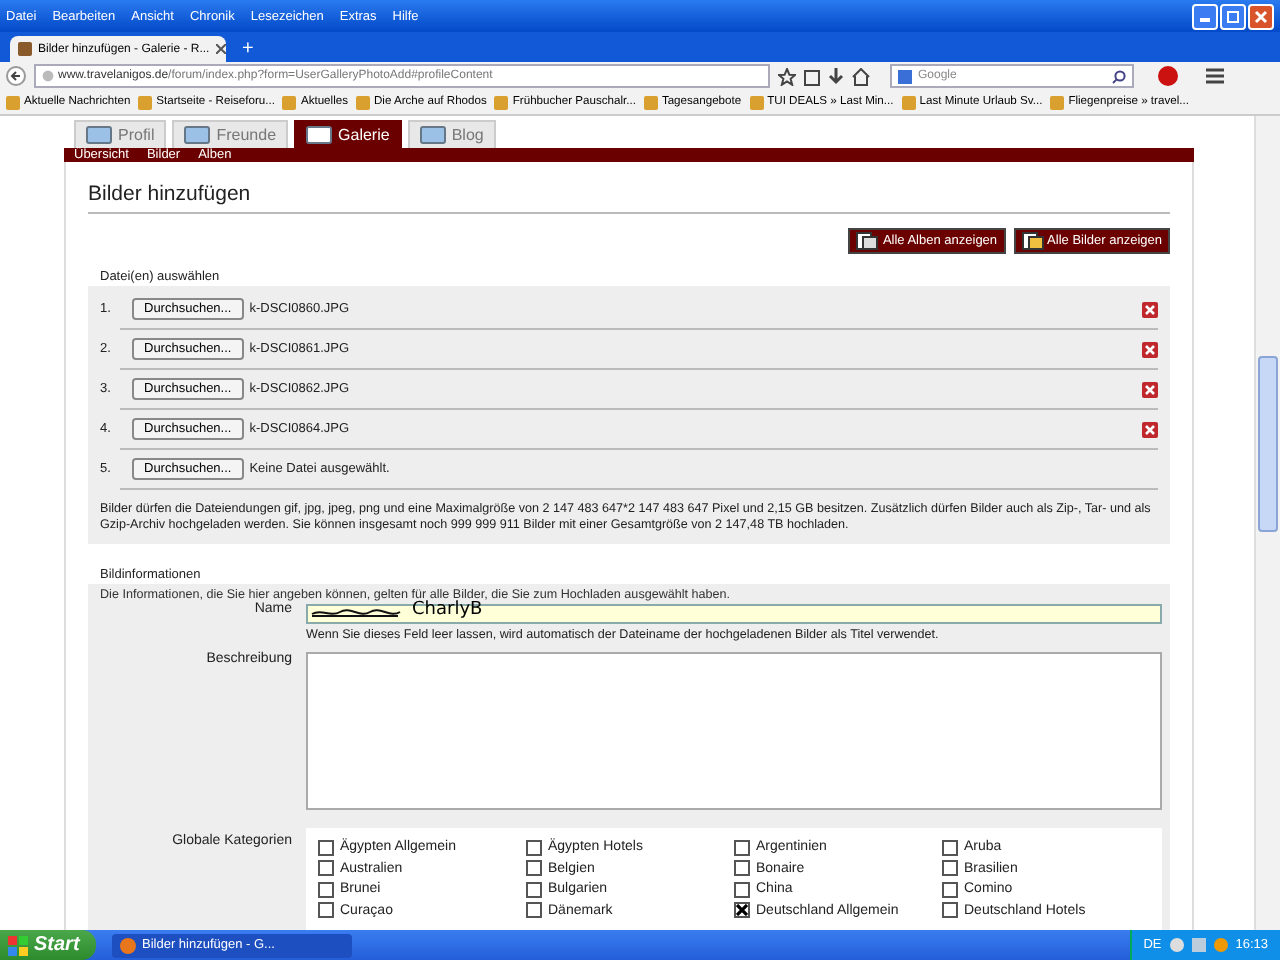 This screenshot has width=1280, height=960. Describe the element at coordinates (629, 198) in the screenshot. I see `page-heading: Bilder hinzufügen` at that location.